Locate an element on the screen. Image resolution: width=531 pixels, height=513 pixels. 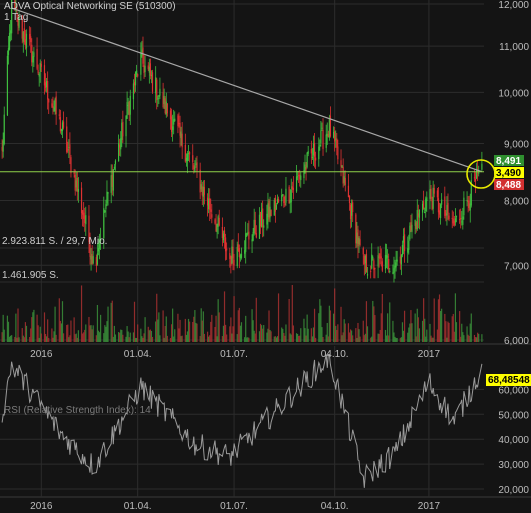
time-tick-label: 01.07. is located at coordinates (234, 506).